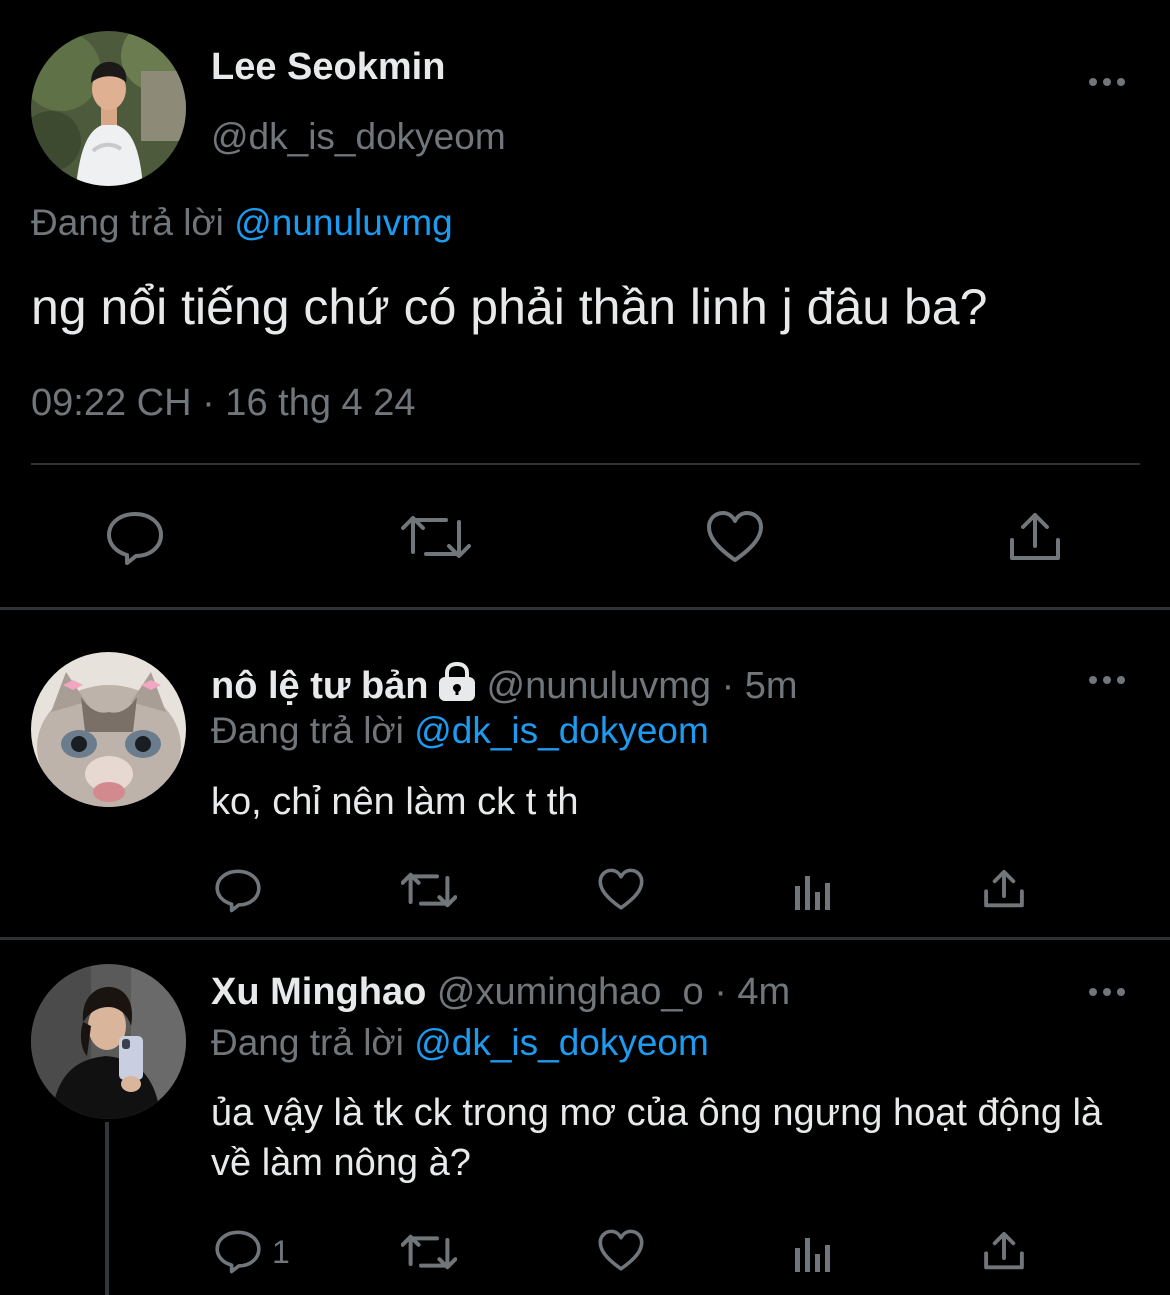 The height and width of the screenshot is (1295, 1170). I want to click on author-name: Xu Minghao, so click(318, 992).